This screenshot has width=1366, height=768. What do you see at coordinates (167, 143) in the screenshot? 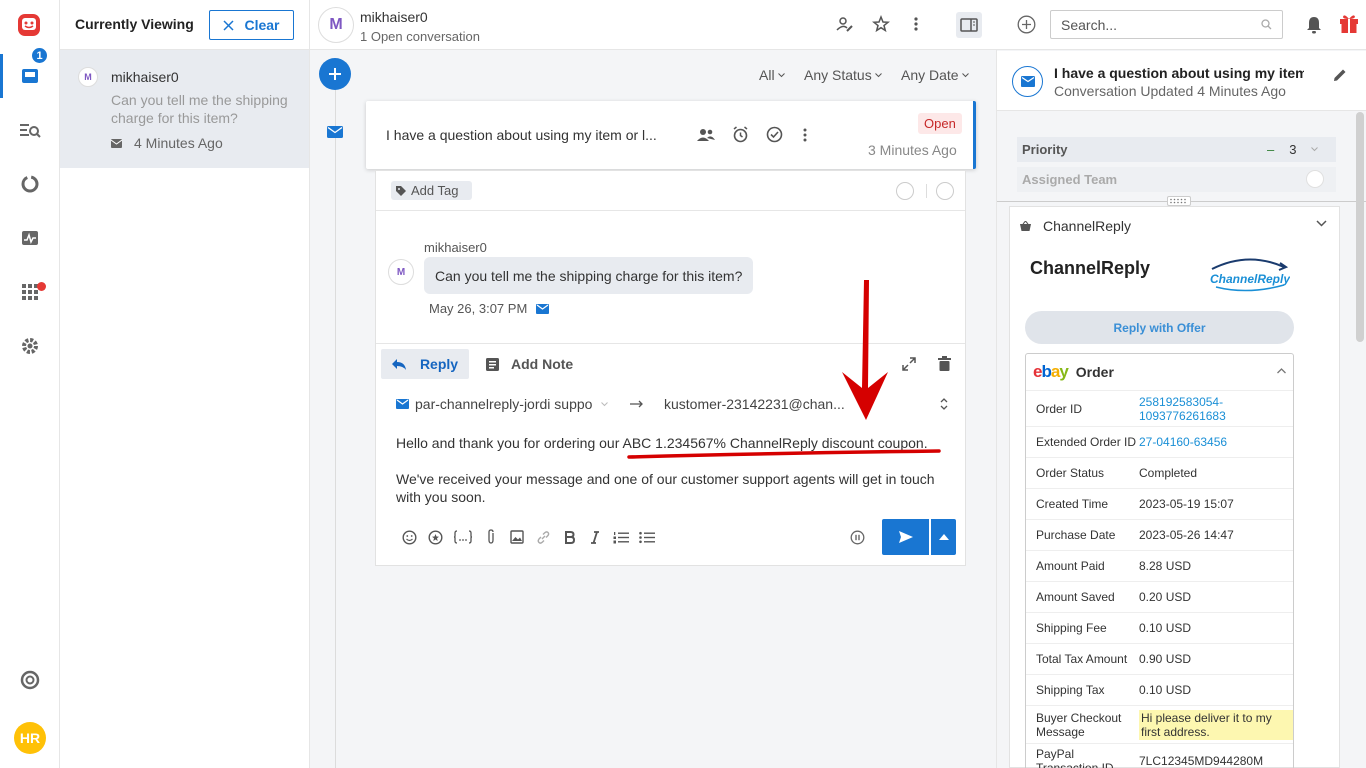
I see `conversation-time: 4 Minutes Ago` at bounding box center [167, 143].